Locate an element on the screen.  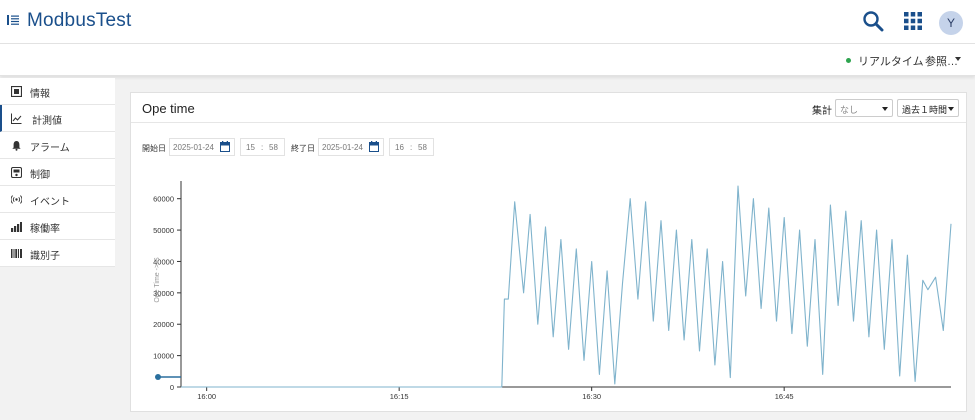
sidebar-item-uptime: 稼働率 is located at coordinates (57, 226).